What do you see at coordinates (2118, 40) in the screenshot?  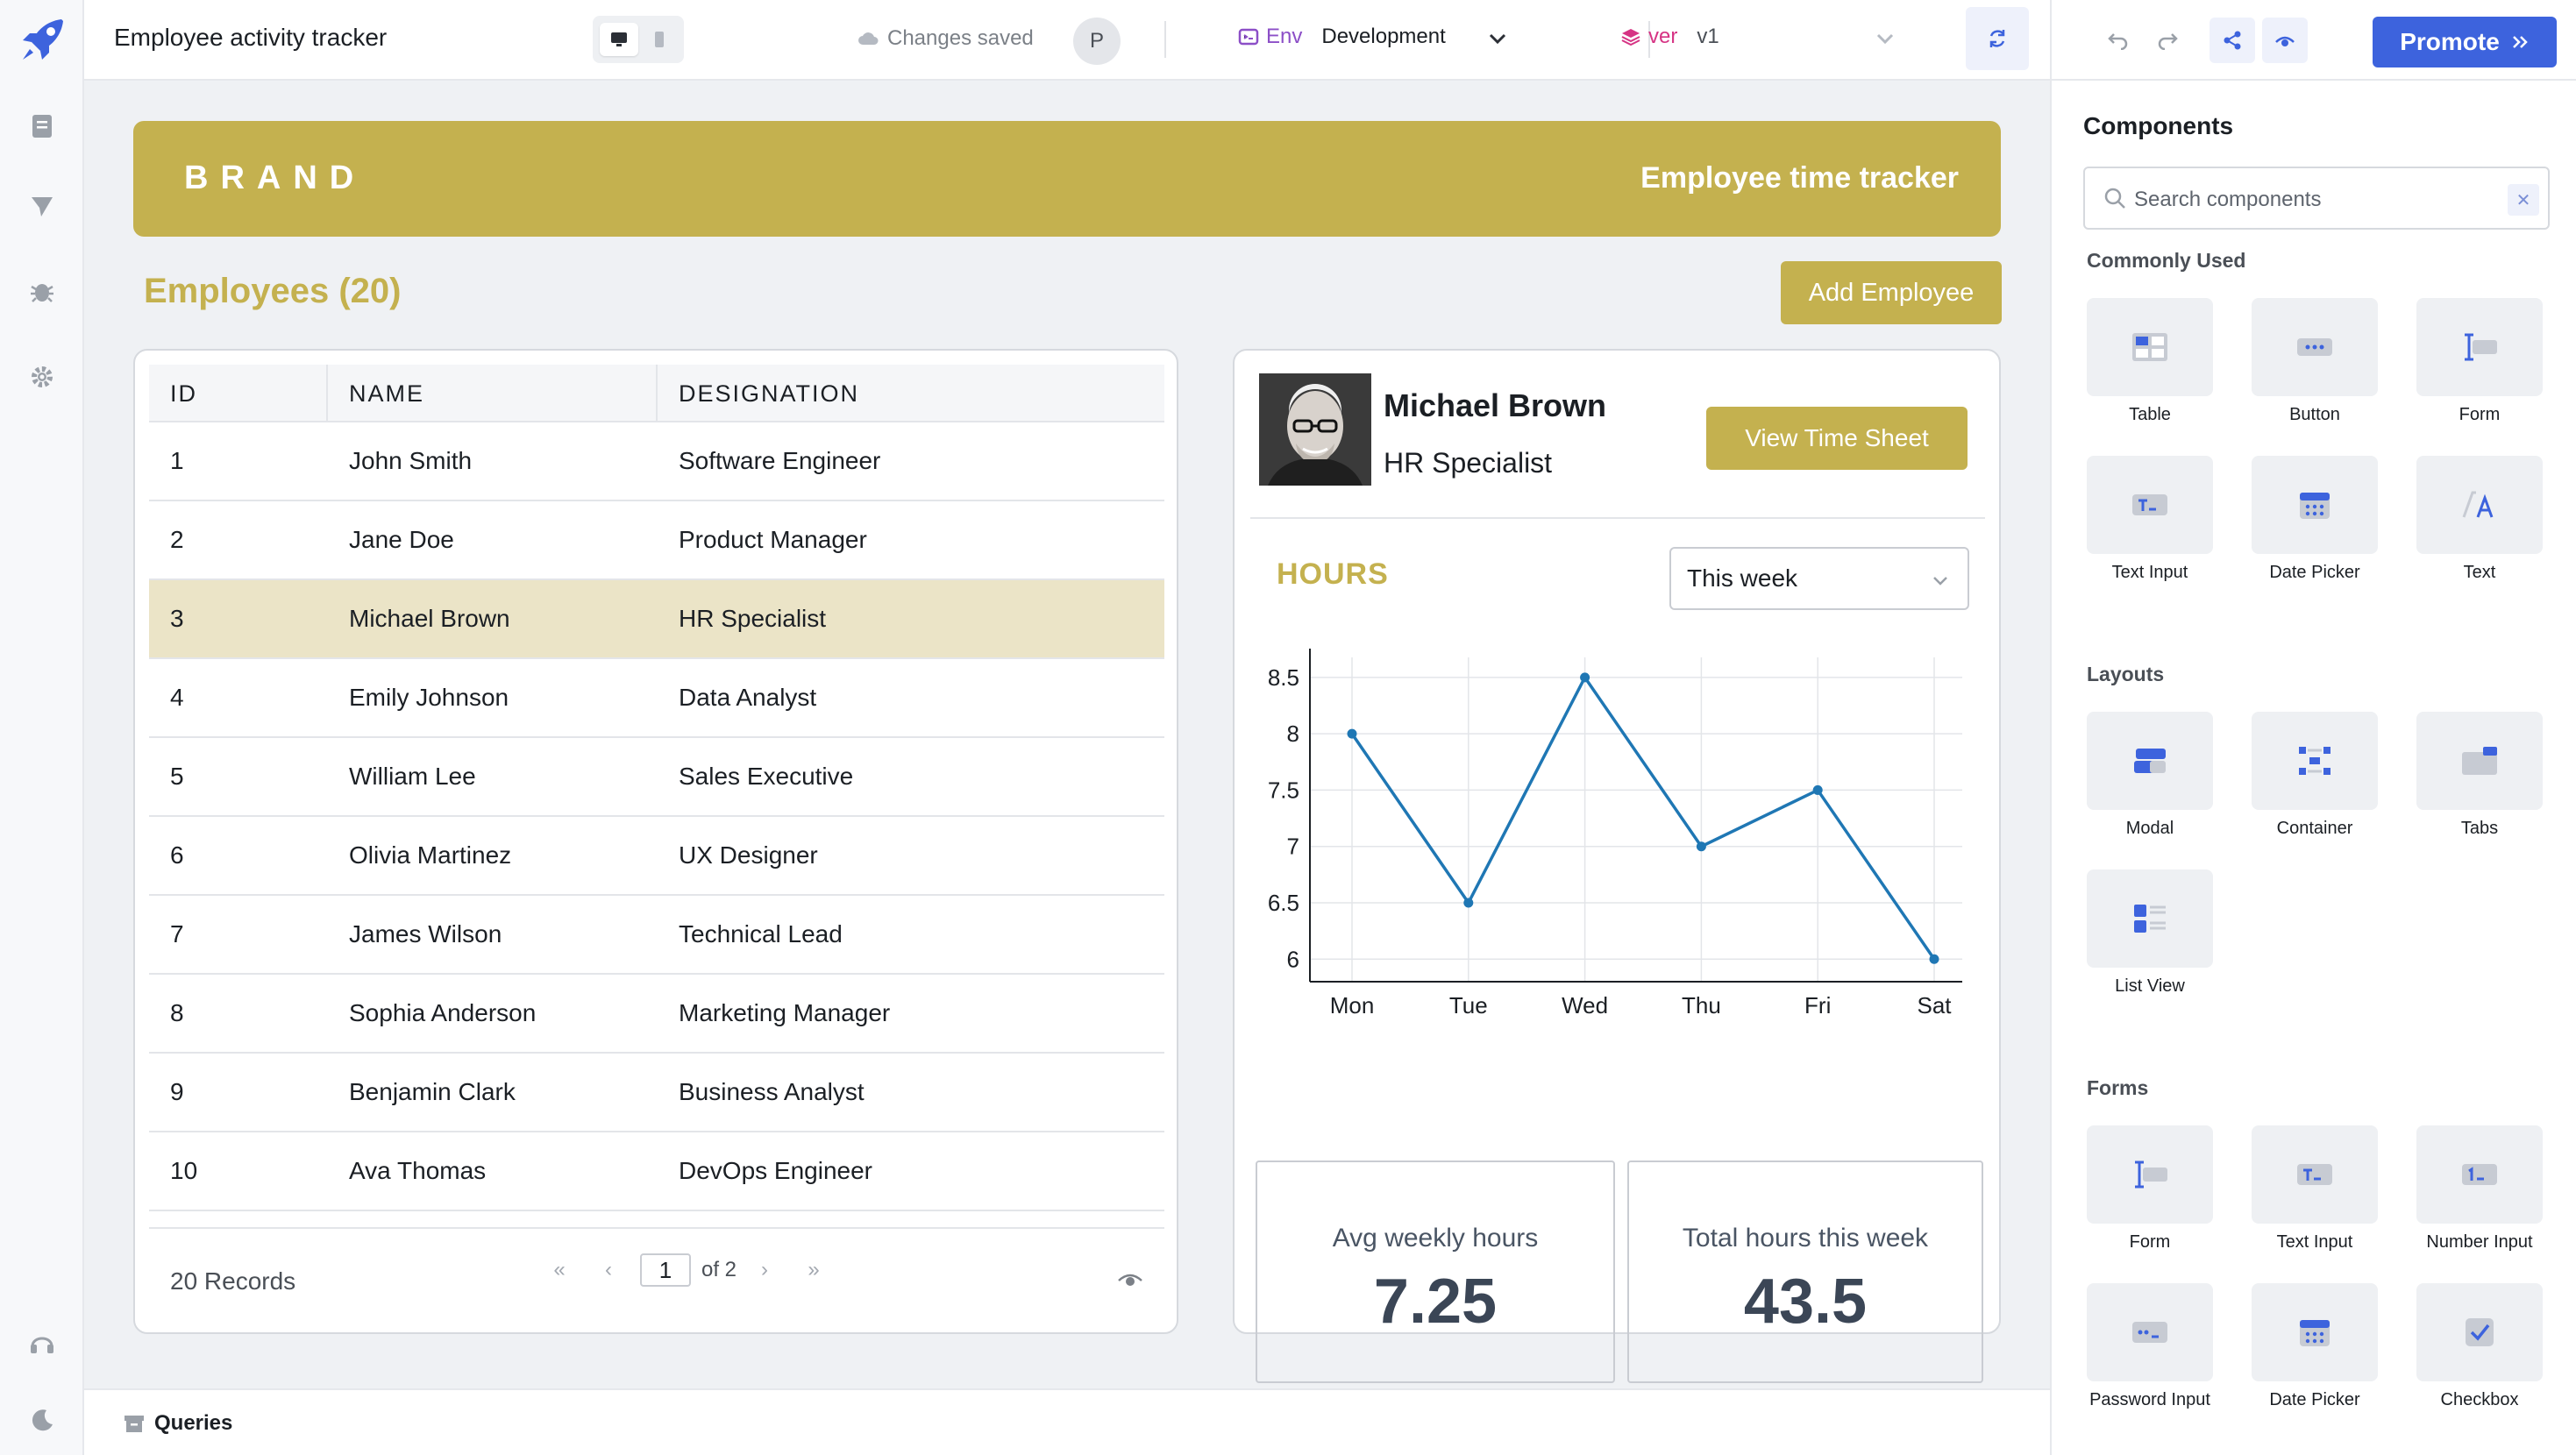 I see `undo-icon` at bounding box center [2118, 40].